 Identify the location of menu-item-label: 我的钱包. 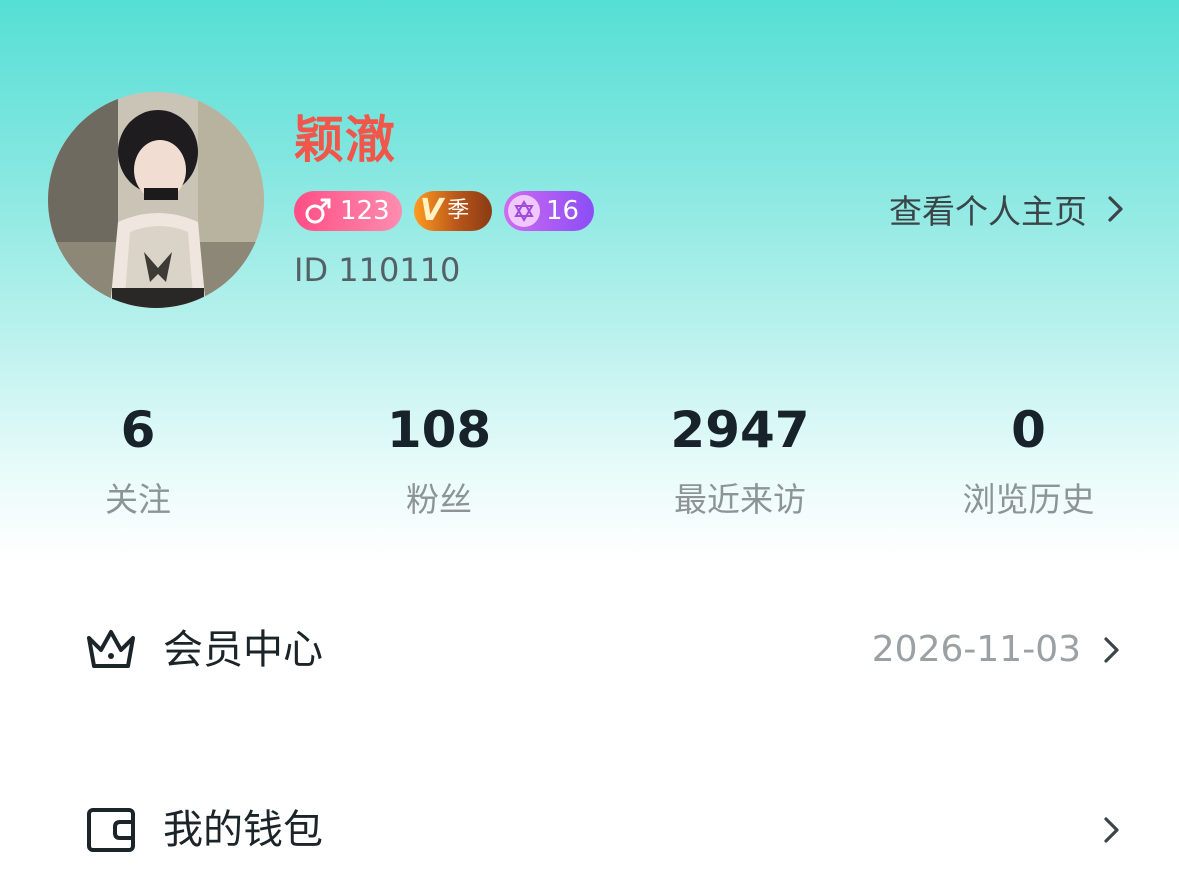
(243, 830).